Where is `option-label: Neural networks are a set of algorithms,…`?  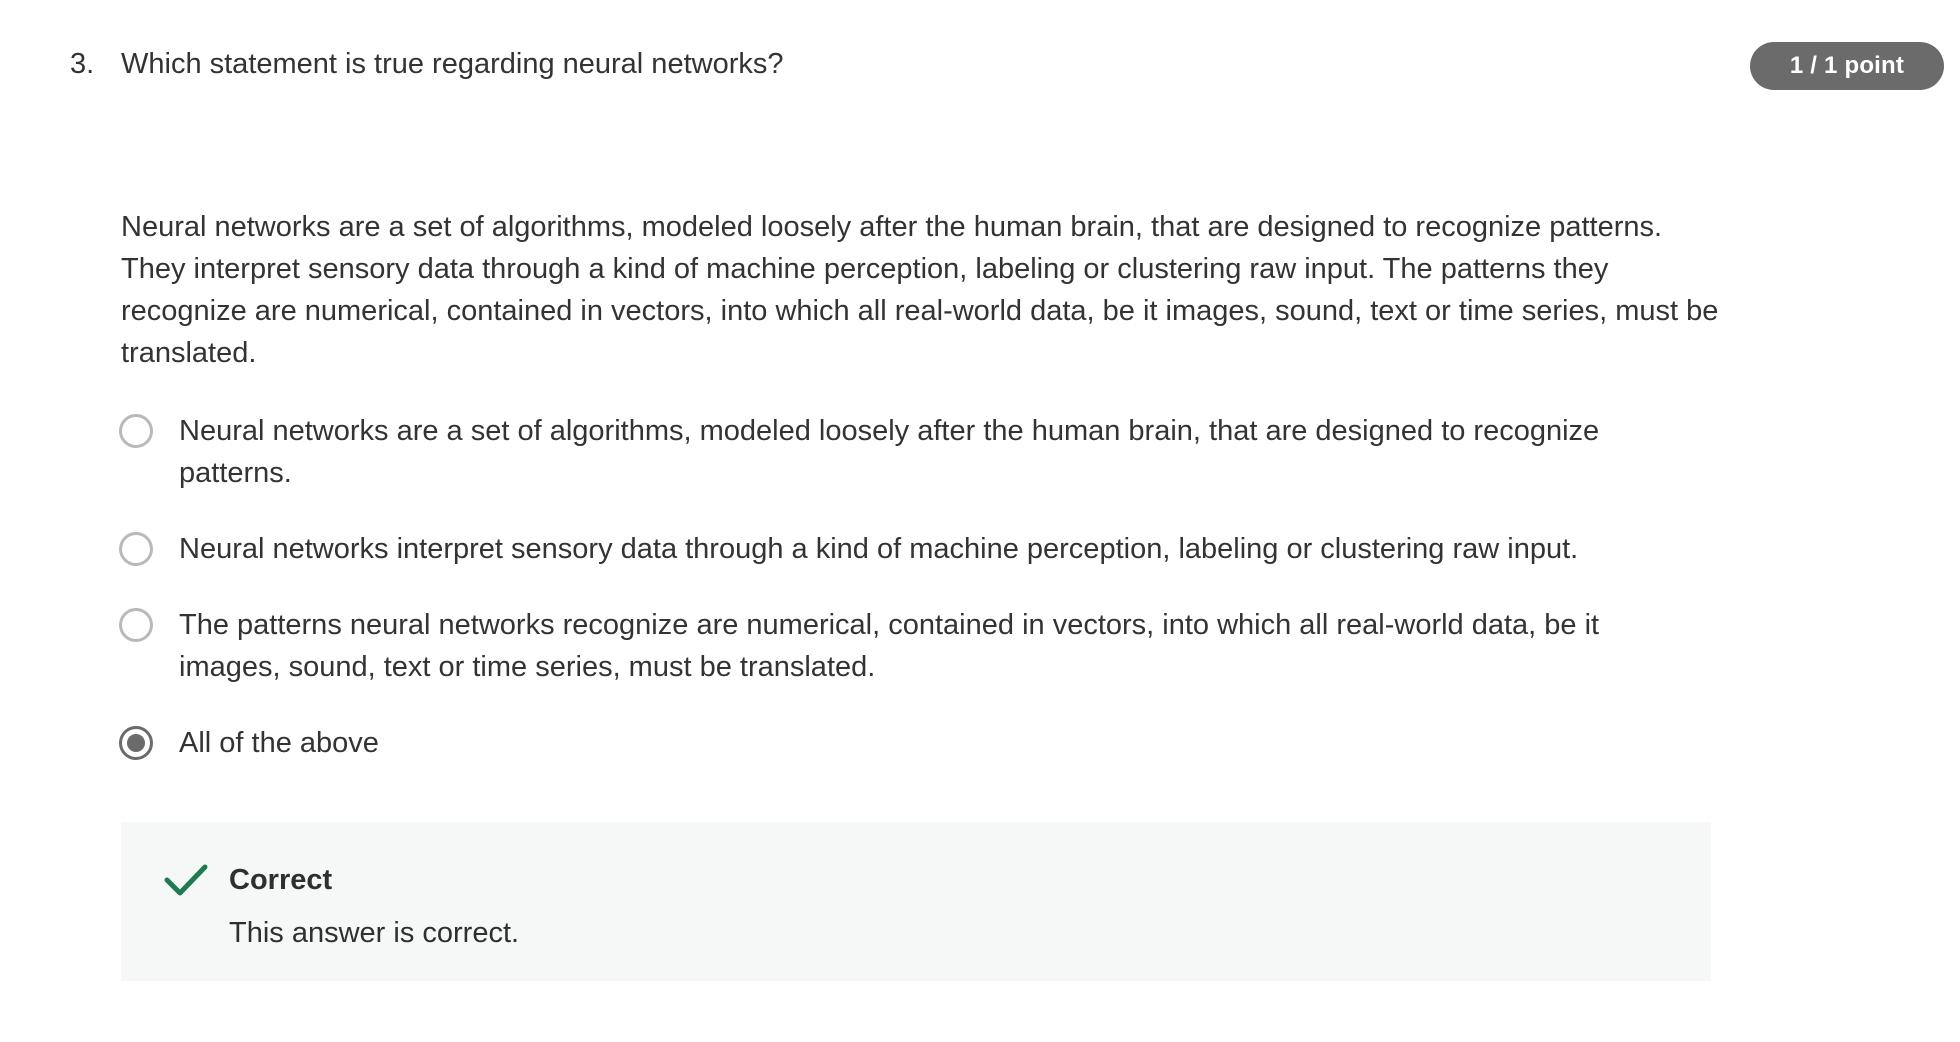 option-label: Neural networks are a set of algorithms,… is located at coordinates (889, 452).